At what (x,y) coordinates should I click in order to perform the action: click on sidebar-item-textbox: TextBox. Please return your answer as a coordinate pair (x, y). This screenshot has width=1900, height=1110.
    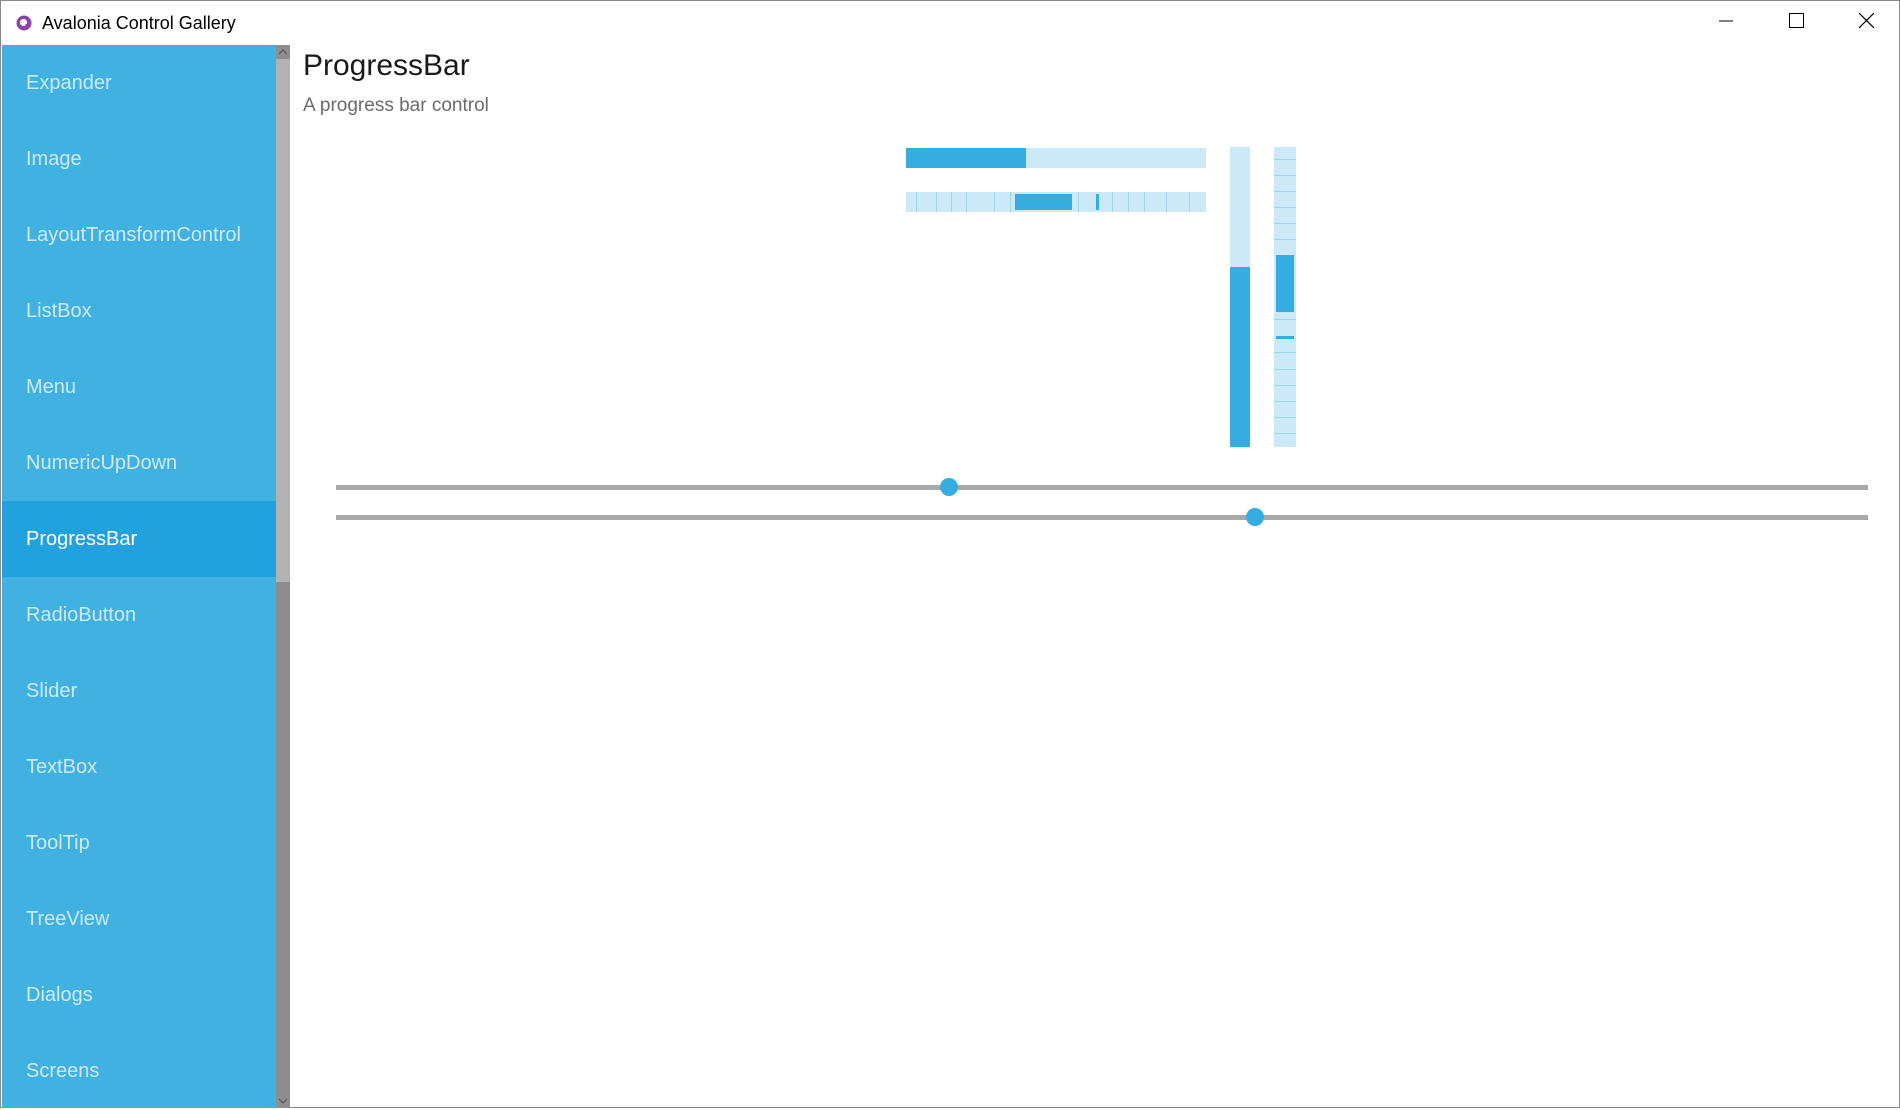
    Looking at the image, I should click on (139, 767).